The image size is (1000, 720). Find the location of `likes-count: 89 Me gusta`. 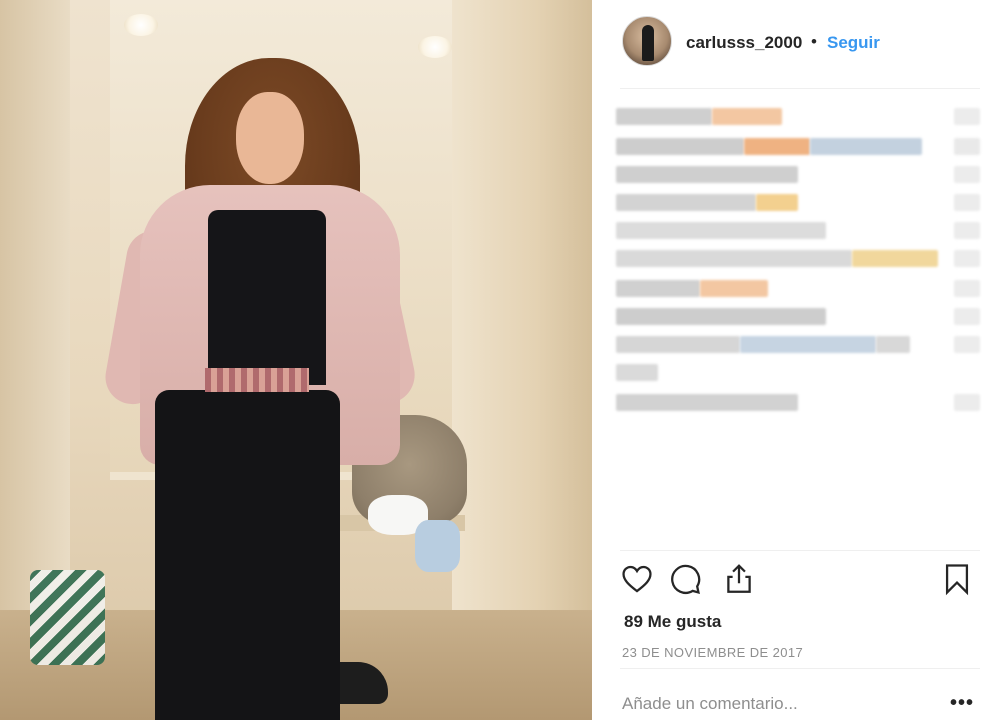

likes-count: 89 Me gusta is located at coordinates (672, 622).